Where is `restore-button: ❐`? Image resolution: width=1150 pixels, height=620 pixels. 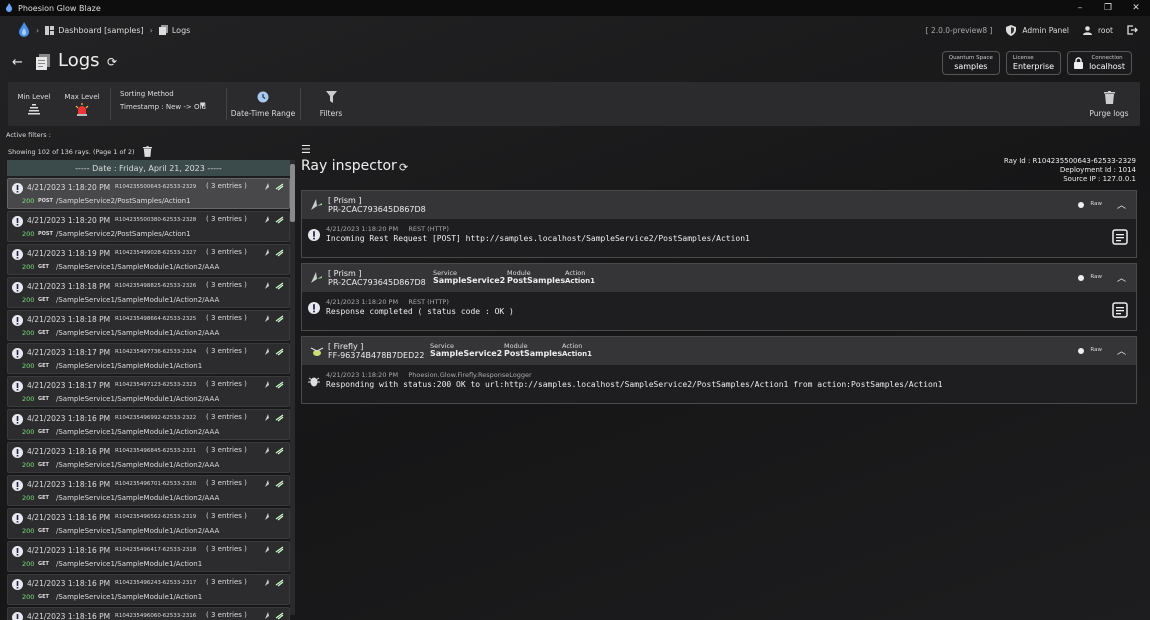
restore-button: ❐ is located at coordinates (1108, 8).